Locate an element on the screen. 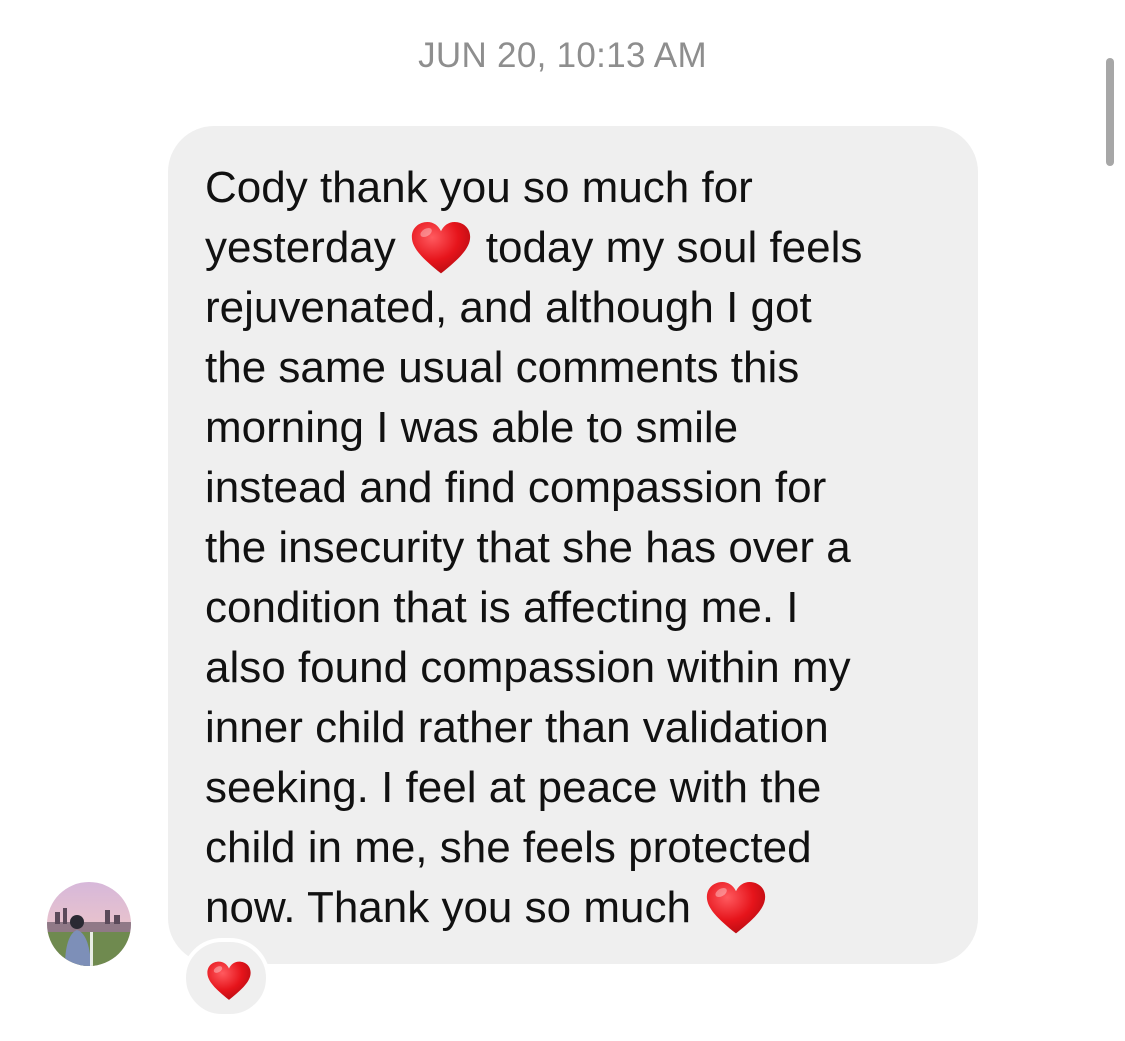 This screenshot has height=1041, width=1125. message-line: rejuvenated, and although I got is located at coordinates (508, 307).